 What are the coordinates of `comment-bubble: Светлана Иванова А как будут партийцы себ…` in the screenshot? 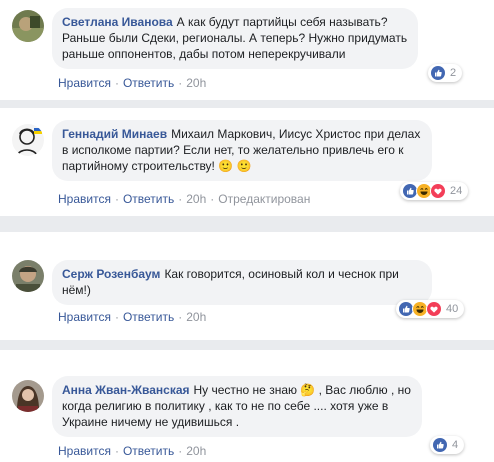 It's located at (235, 38).